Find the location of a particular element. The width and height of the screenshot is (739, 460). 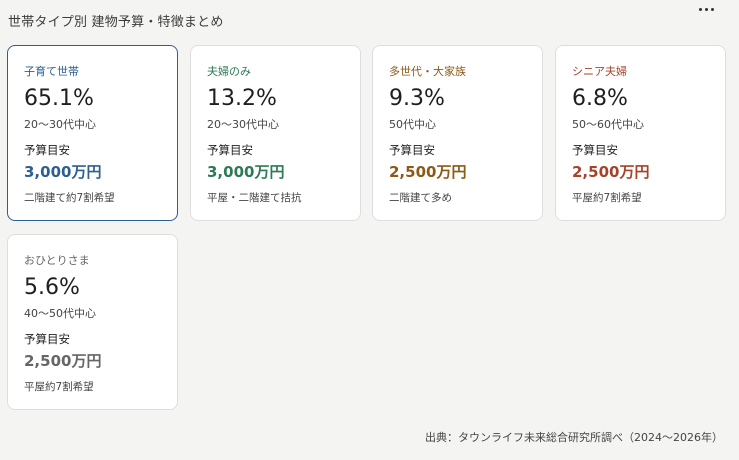

household-card-senior-couple: シニア夫婦 6.8% 50〜60代中心 予算目安 2,500万円 平屋約7割希望 is located at coordinates (640, 133).